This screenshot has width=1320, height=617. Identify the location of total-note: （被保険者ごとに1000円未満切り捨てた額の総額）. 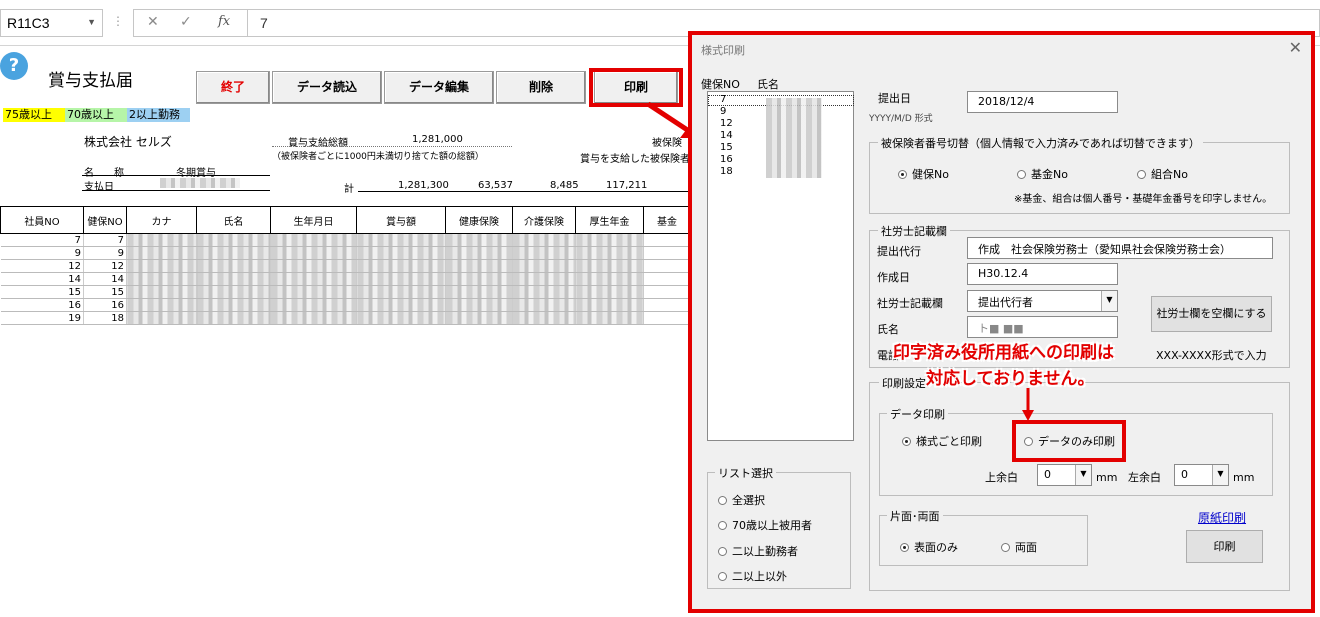
(378, 157).